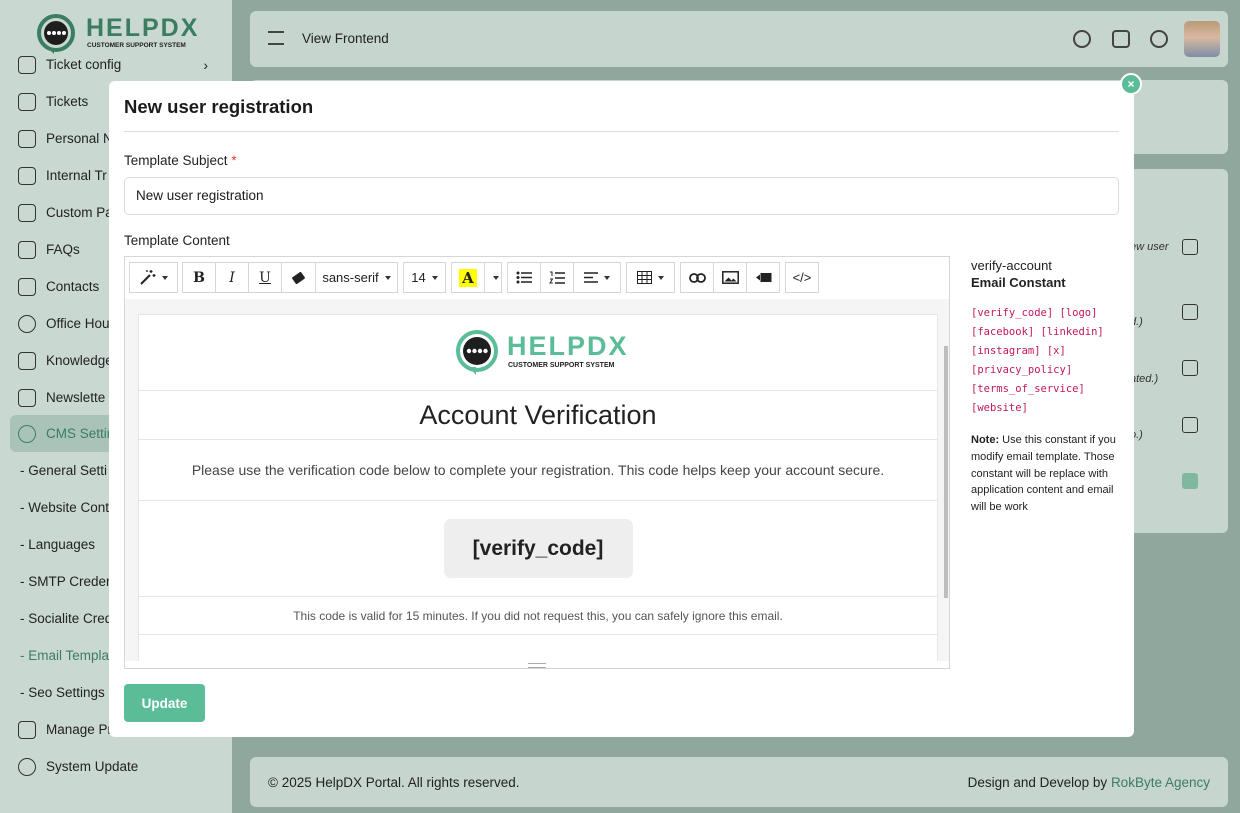 This screenshot has width=1240, height=813. What do you see at coordinates (276, 38) in the screenshot?
I see `filter-sliders-icon` at bounding box center [276, 38].